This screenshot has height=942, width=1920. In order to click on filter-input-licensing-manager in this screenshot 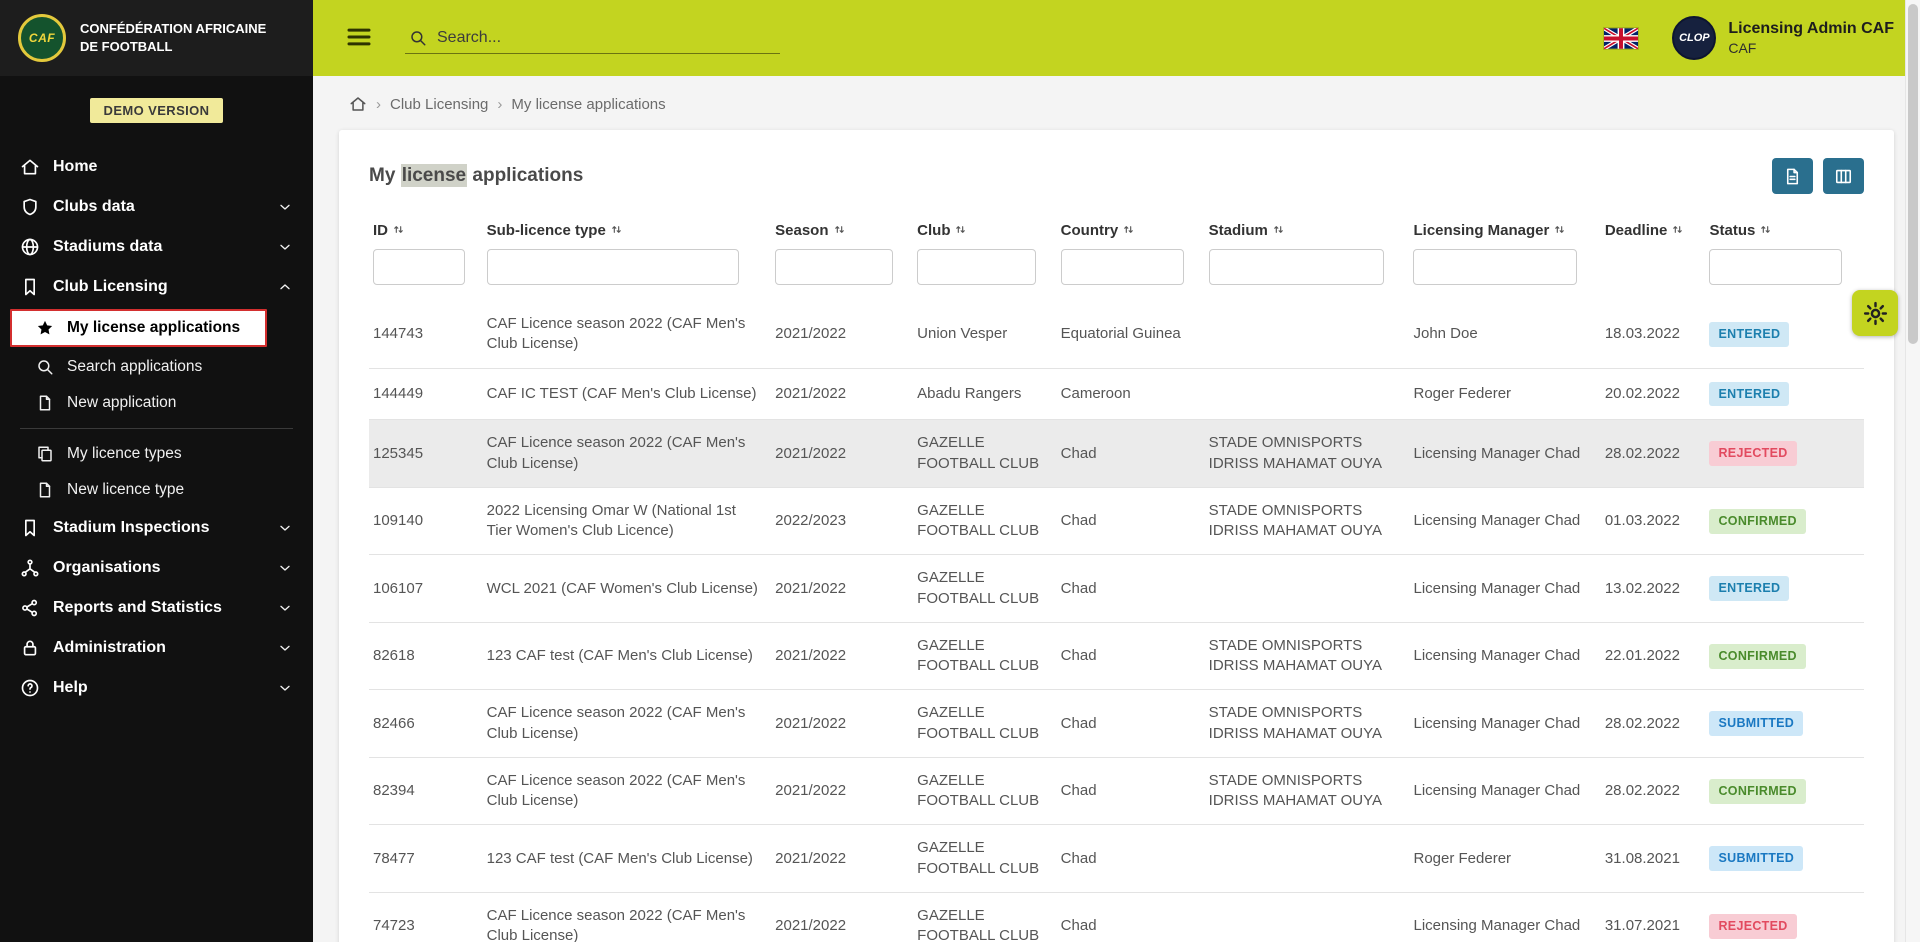, I will do `click(1495, 267)`.